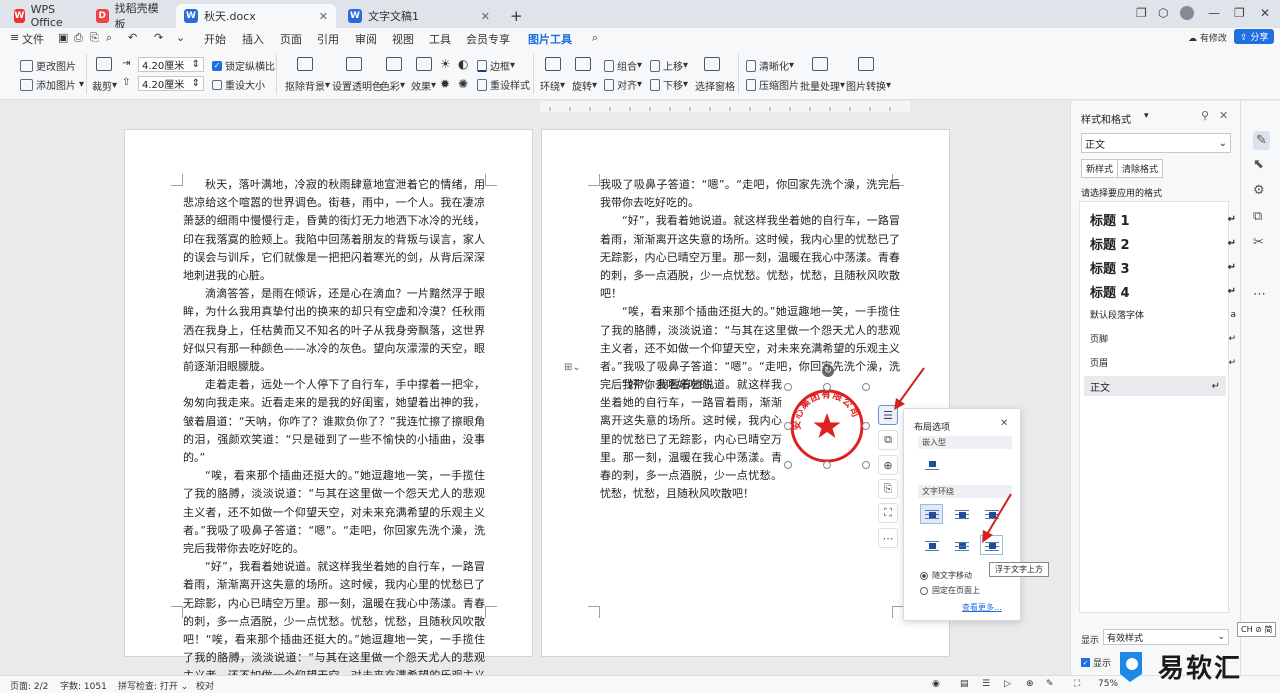  I want to click on page-count: 页面: 2/2, so click(29, 685).